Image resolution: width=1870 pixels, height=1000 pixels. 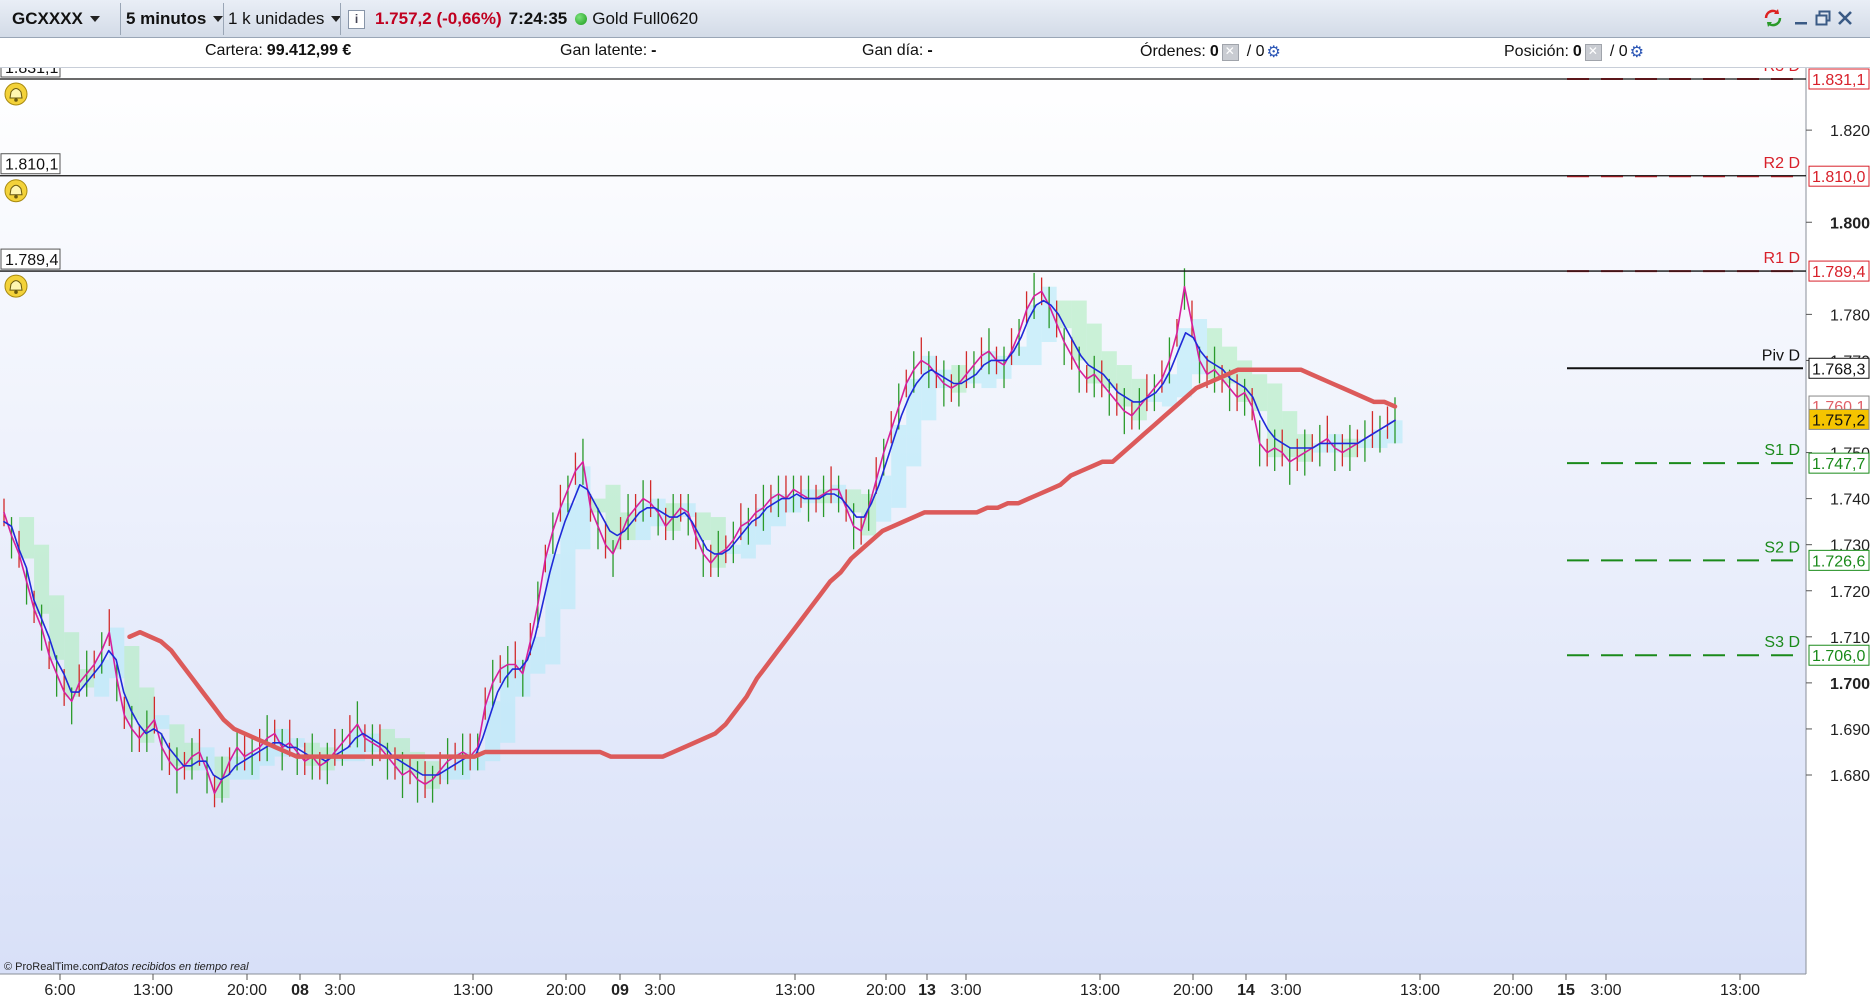 I want to click on footer-status: Datos recibidos en tiempo real, so click(x=174, y=967).